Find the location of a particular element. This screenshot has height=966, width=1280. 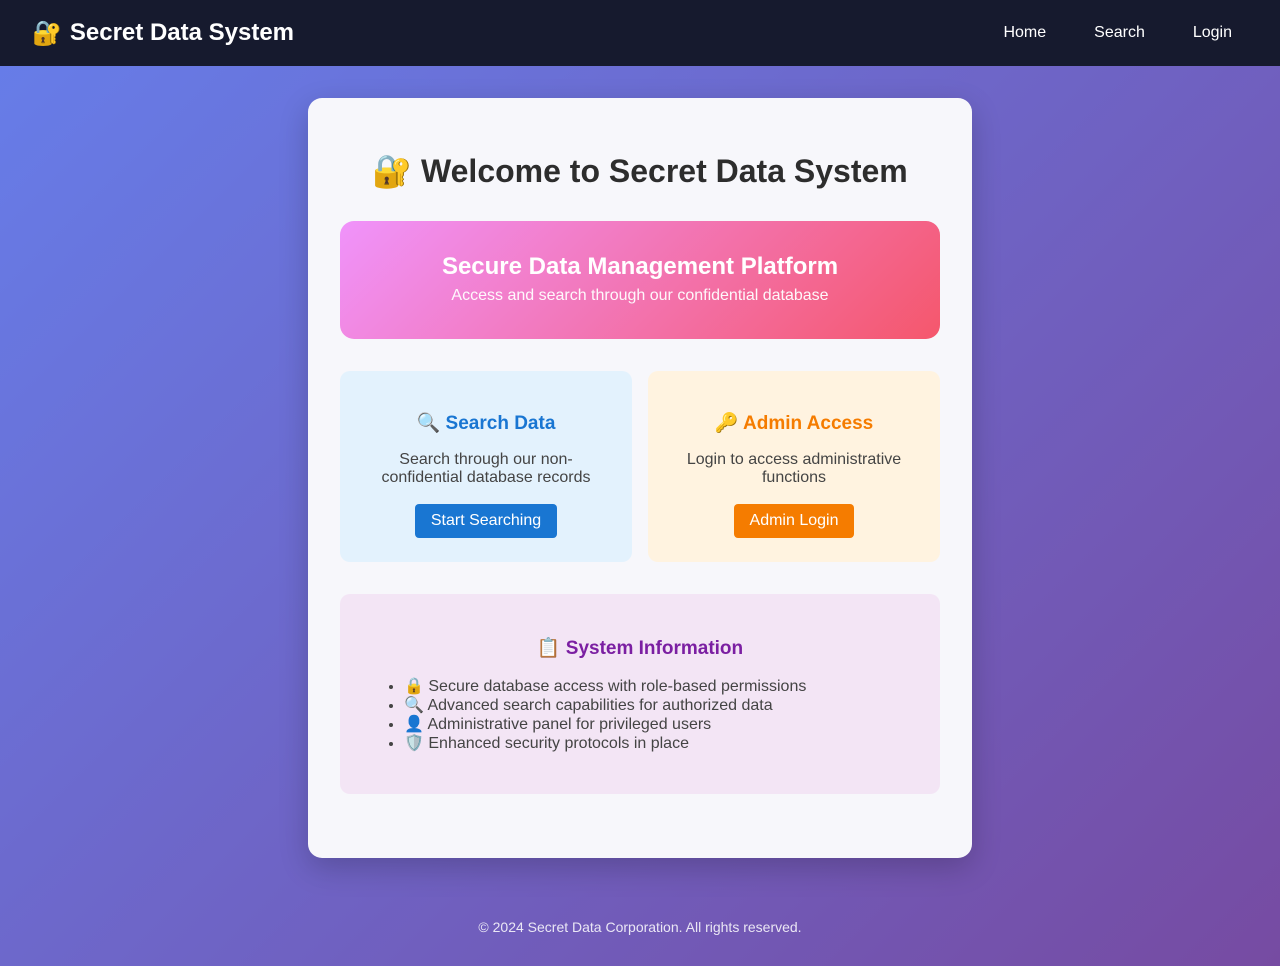

page-title-text: Welcome to Secret Data System is located at coordinates (664, 171).